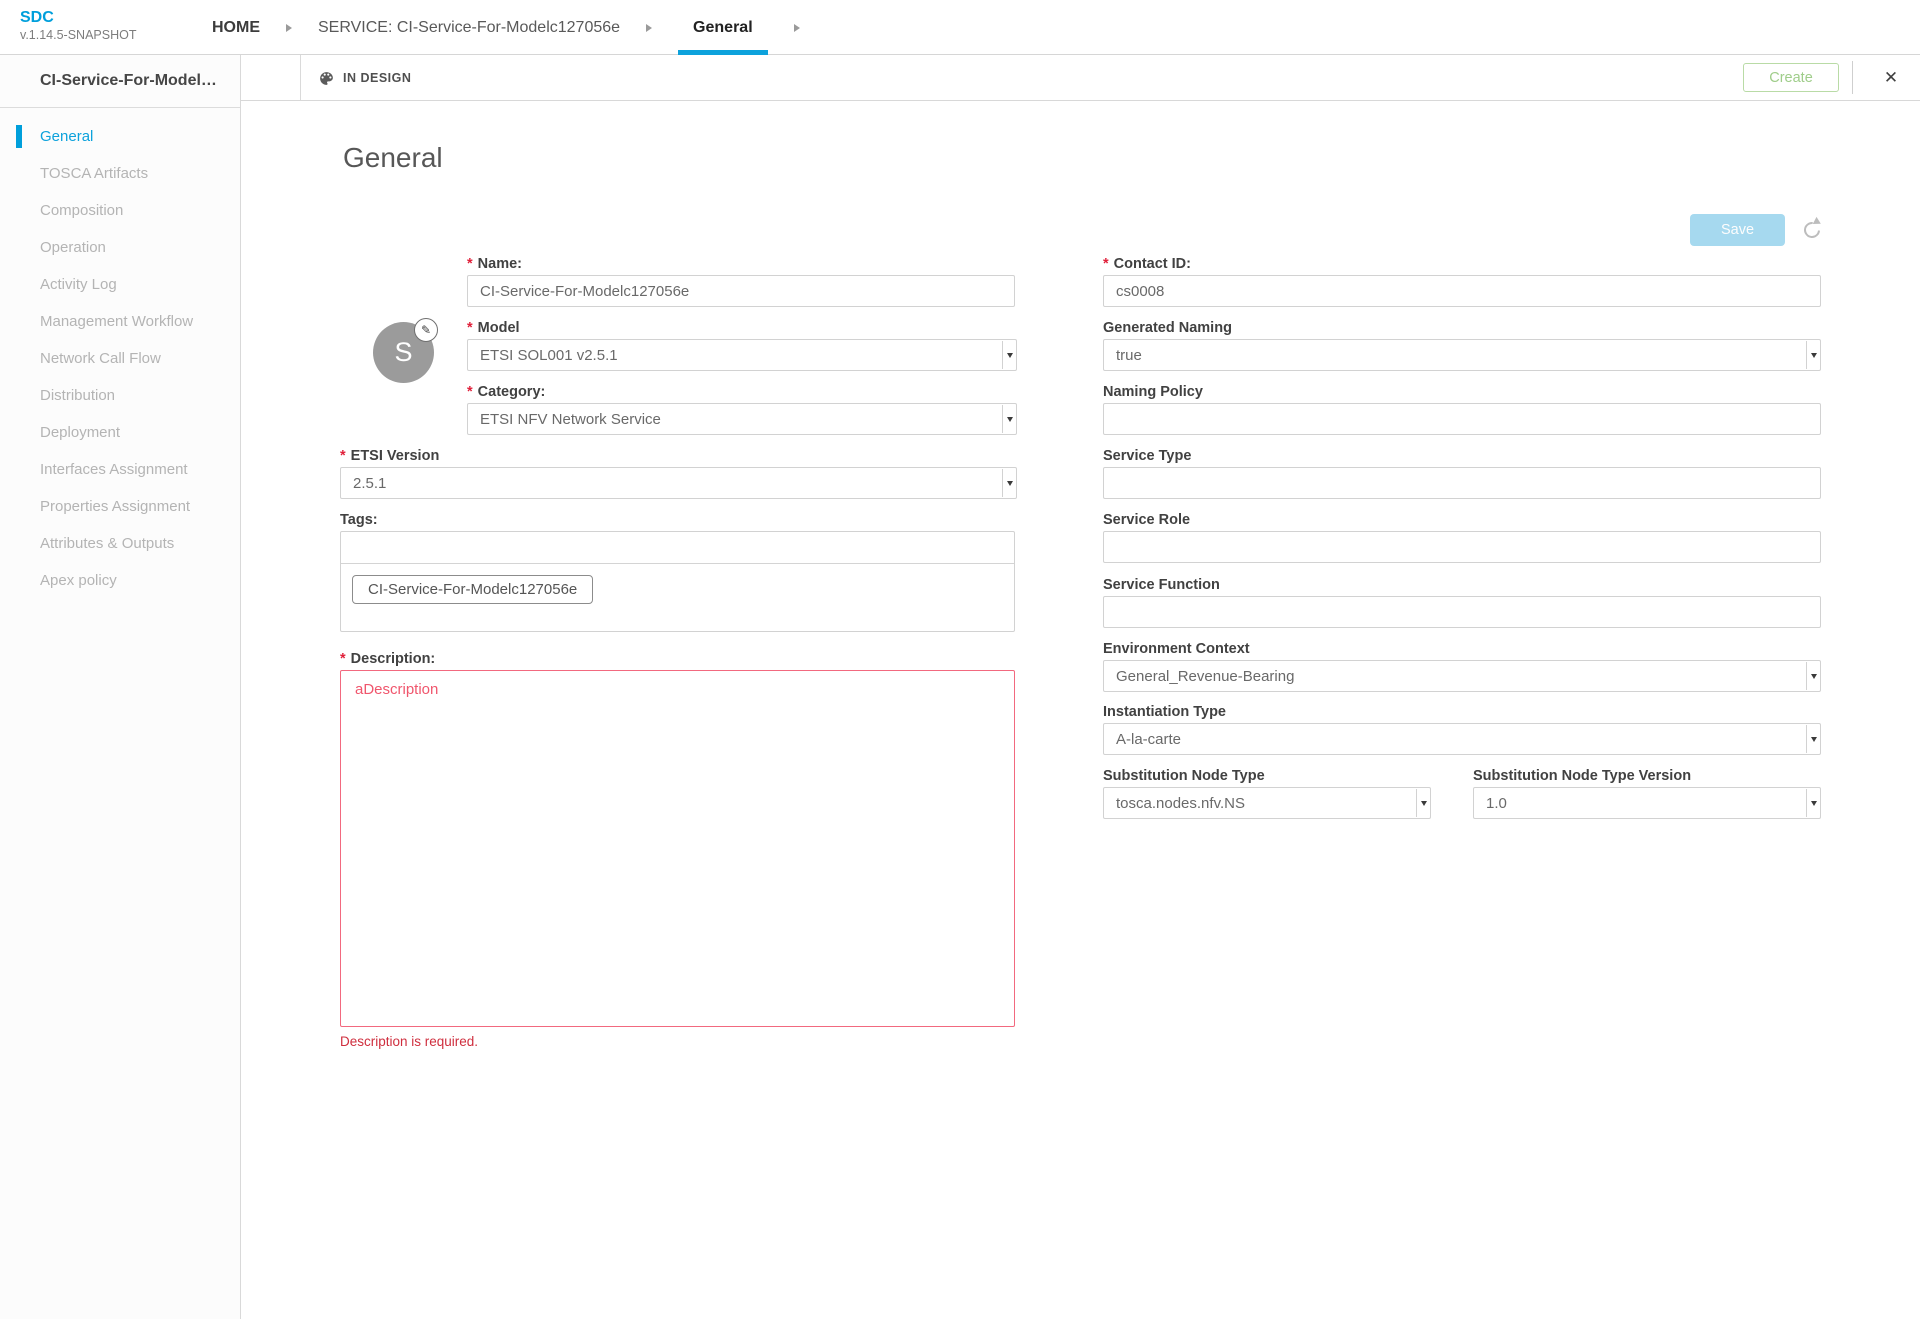  I want to click on substitution-node-type-version-select: 1.0, so click(1647, 803).